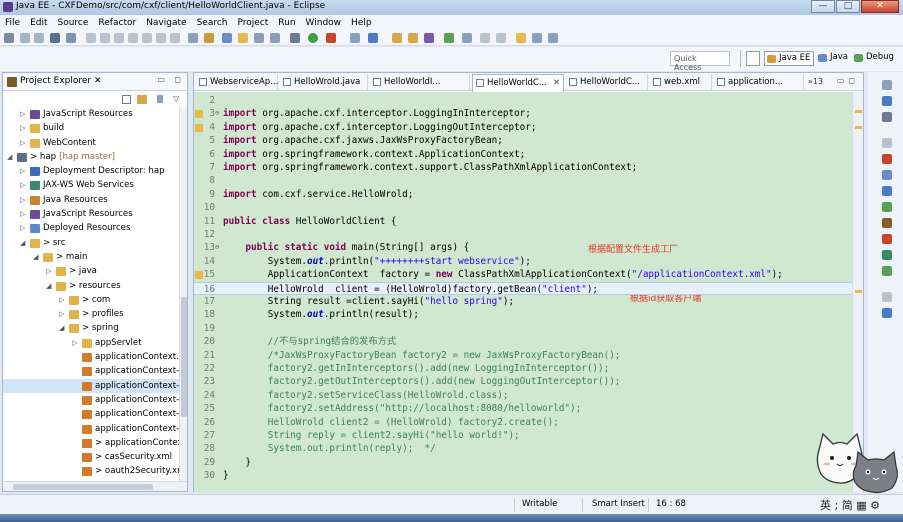 The width and height of the screenshot is (903, 522). I want to click on tab-overflow-indicator: »13, so click(815, 81).